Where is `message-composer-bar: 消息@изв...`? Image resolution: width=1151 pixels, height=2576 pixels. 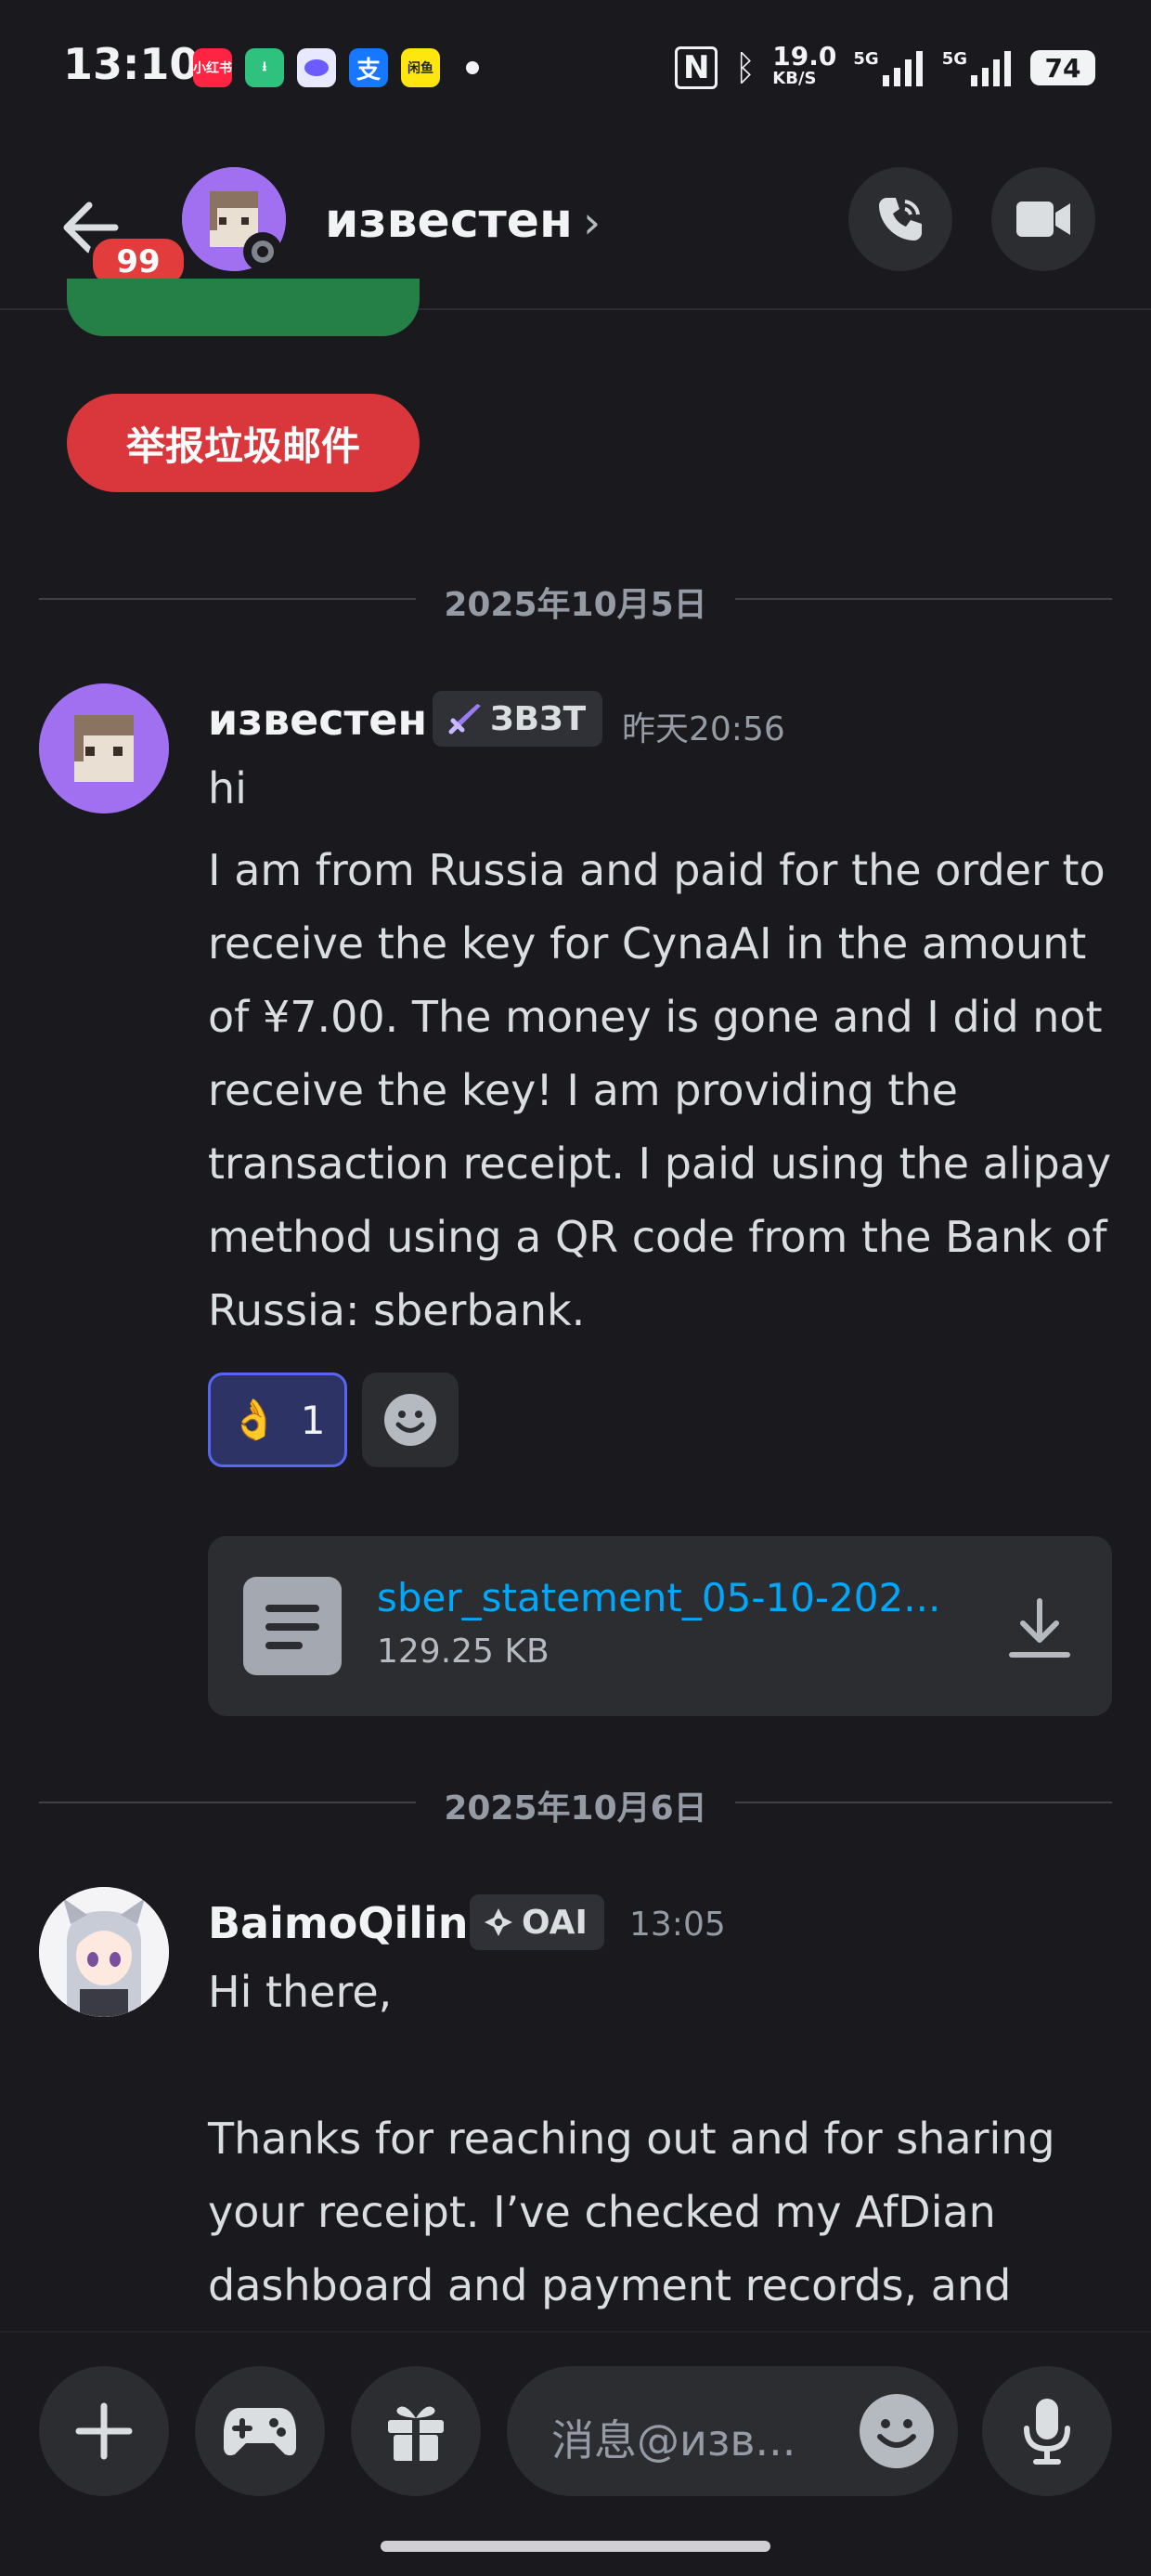
message-composer-bar: 消息@изв... is located at coordinates (575, 2453).